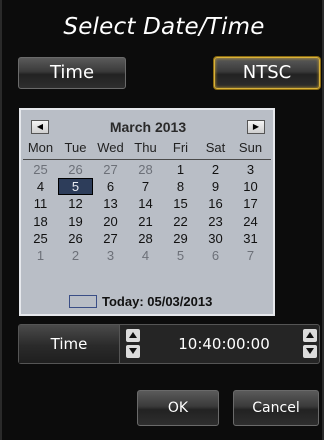 This screenshot has height=440, width=324. I want to click on calendar-day: 9, so click(215, 186).